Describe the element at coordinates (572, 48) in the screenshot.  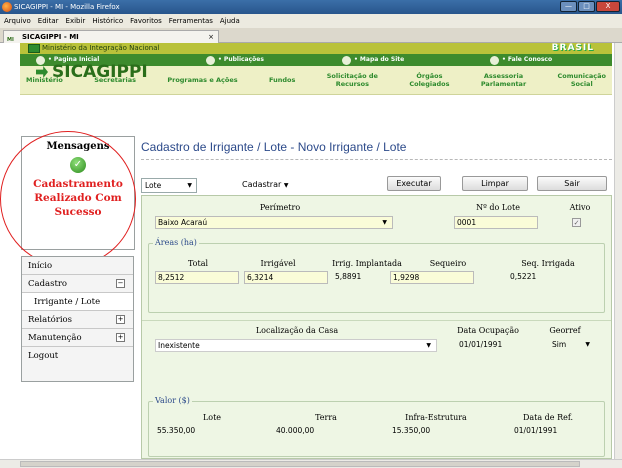
I see `brasil-logo: BRASIL` at that location.